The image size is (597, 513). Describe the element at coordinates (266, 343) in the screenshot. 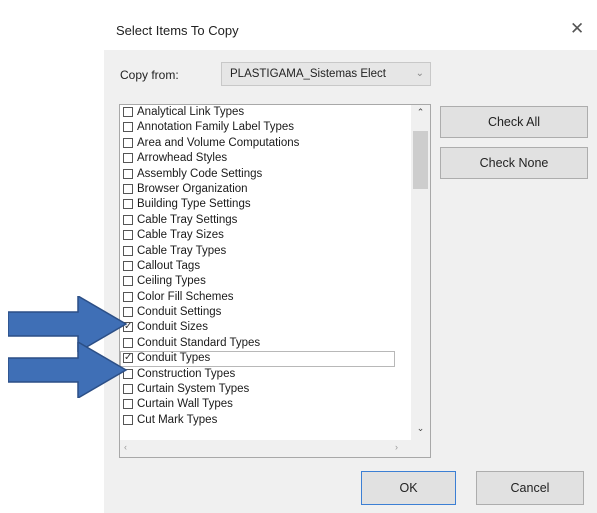

I see `list-item: Conduit Standard Types` at that location.